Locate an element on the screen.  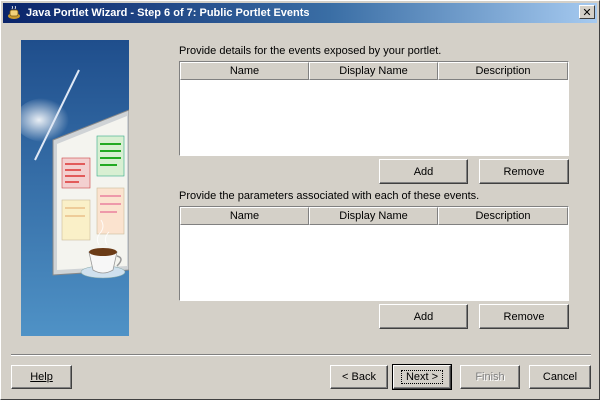
help-button-label: Help is located at coordinates (41, 377).